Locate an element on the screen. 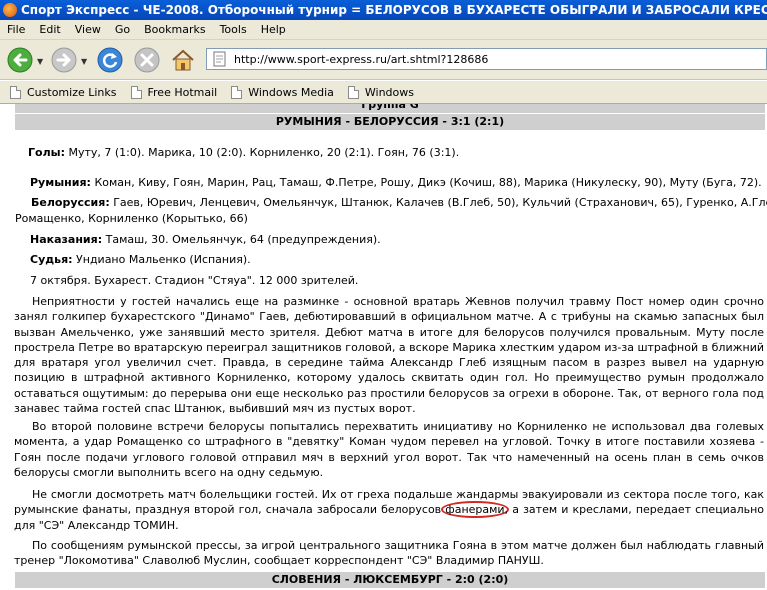 This screenshot has height=590, width=767. menu-bookmarks: Bookmarks is located at coordinates (174, 29).